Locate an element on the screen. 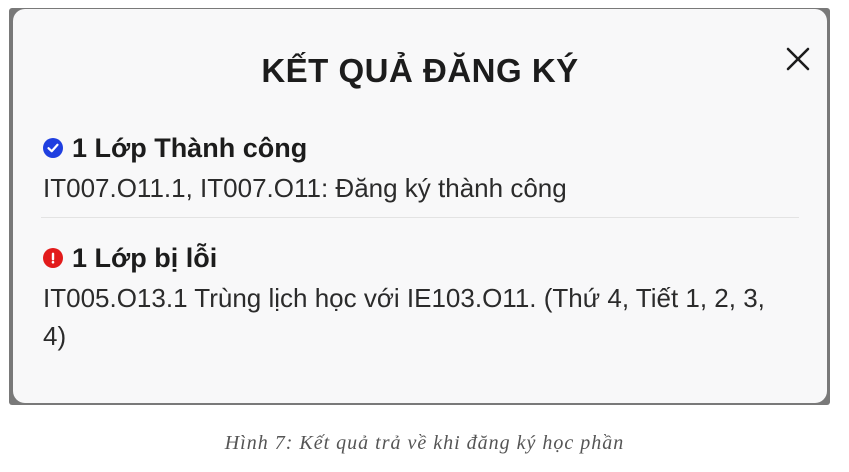  close-button is located at coordinates (798, 59).